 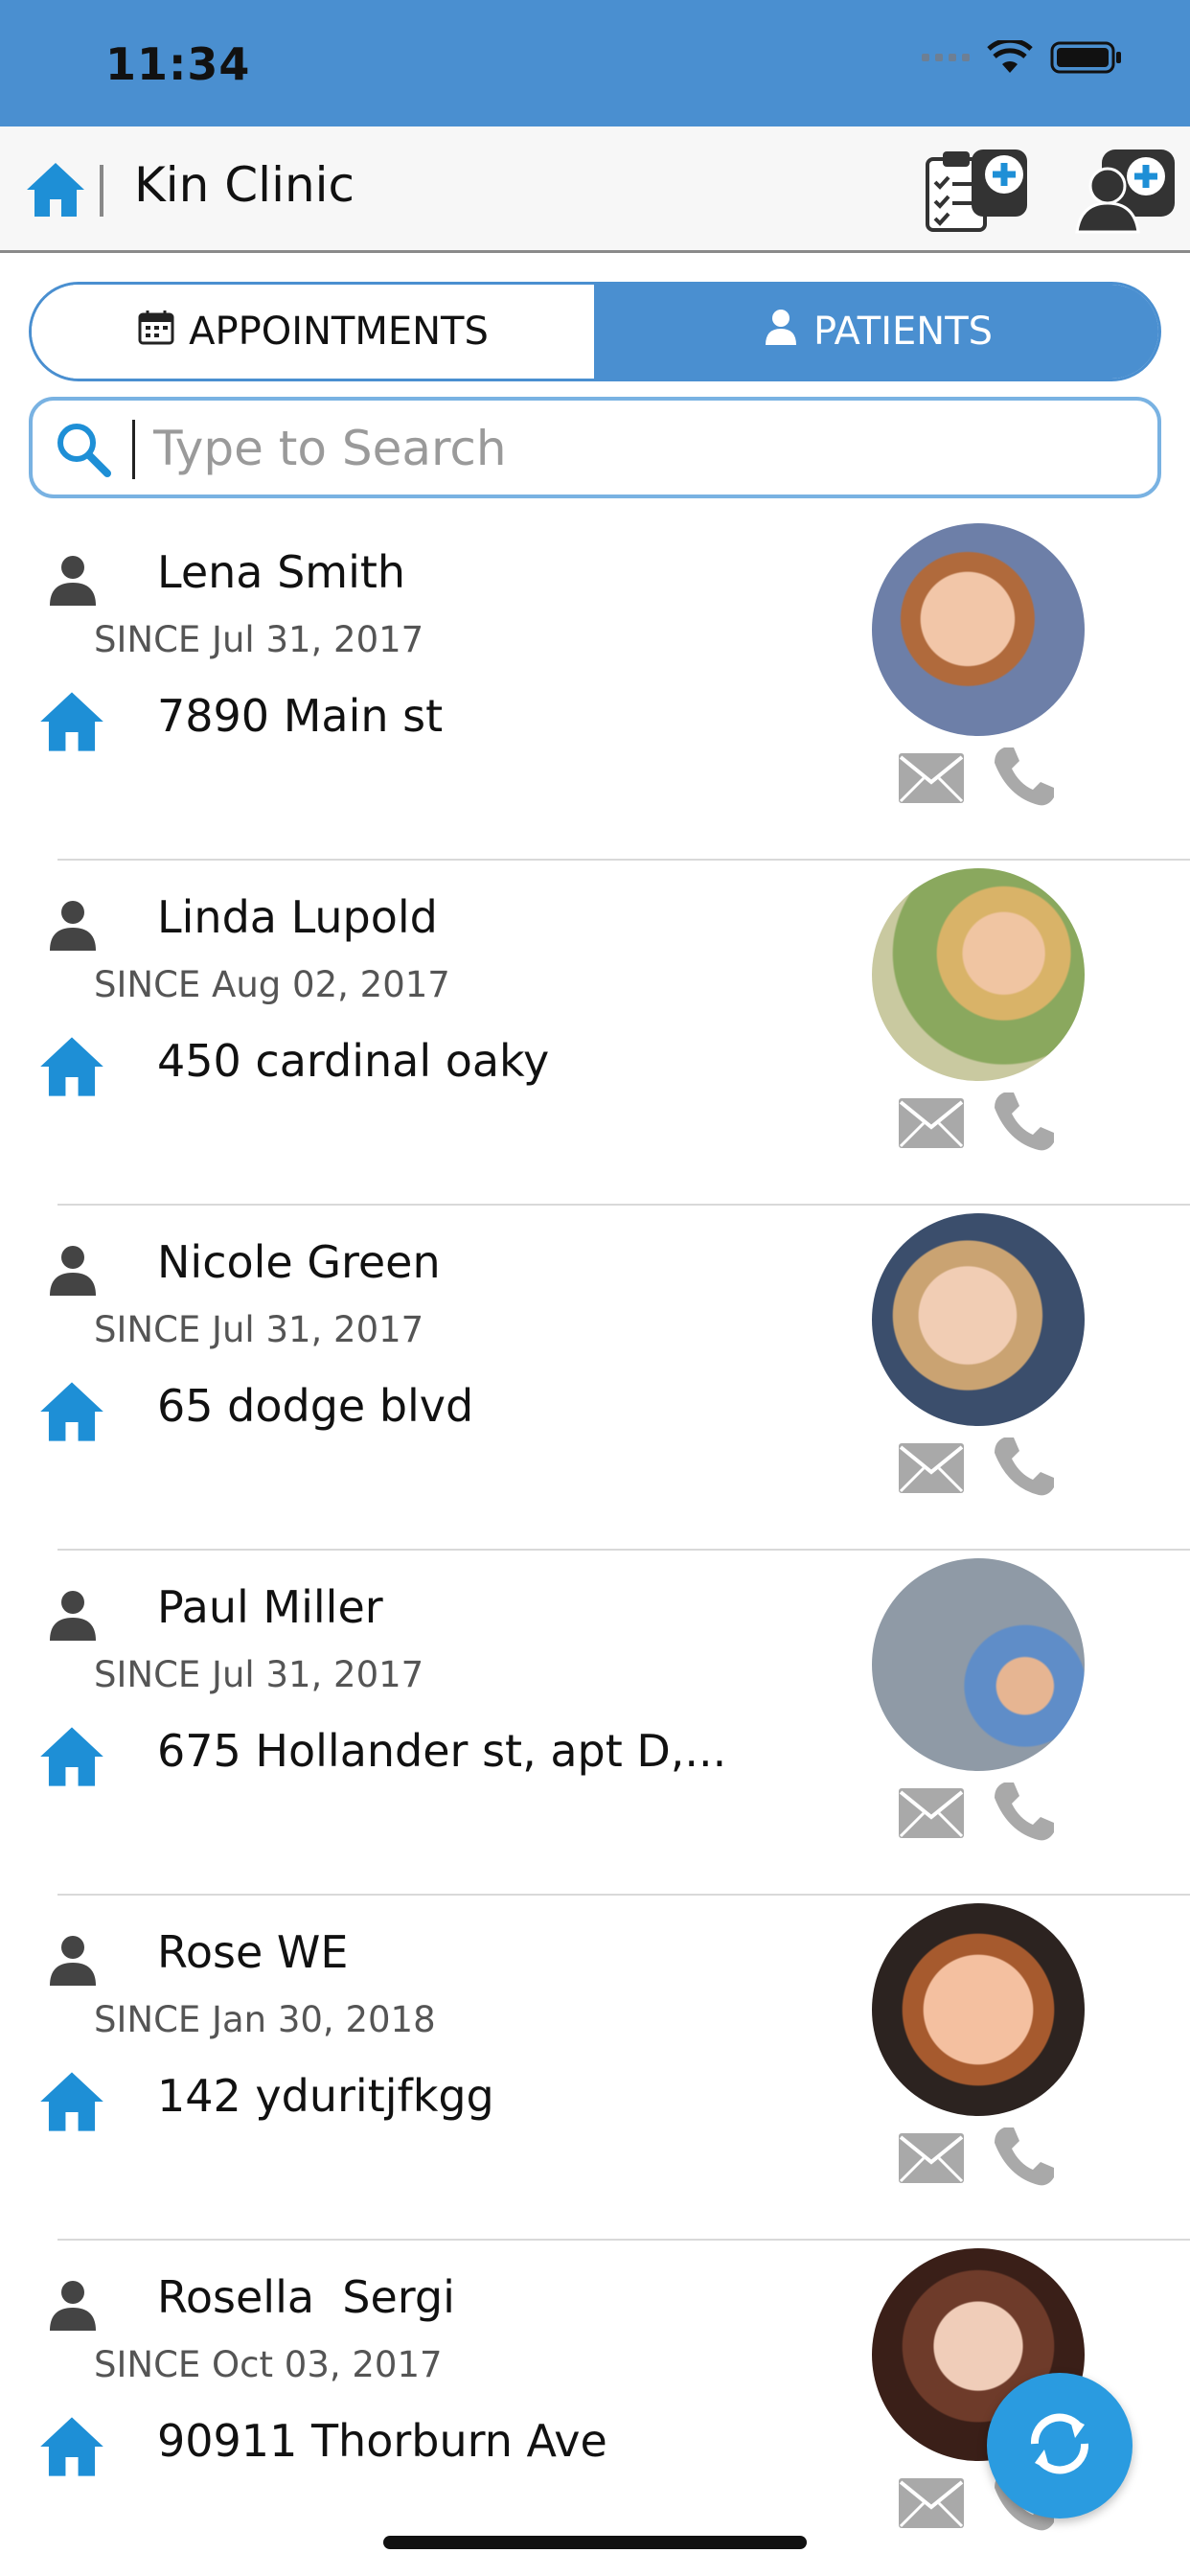 I want to click on search-box, so click(x=595, y=447).